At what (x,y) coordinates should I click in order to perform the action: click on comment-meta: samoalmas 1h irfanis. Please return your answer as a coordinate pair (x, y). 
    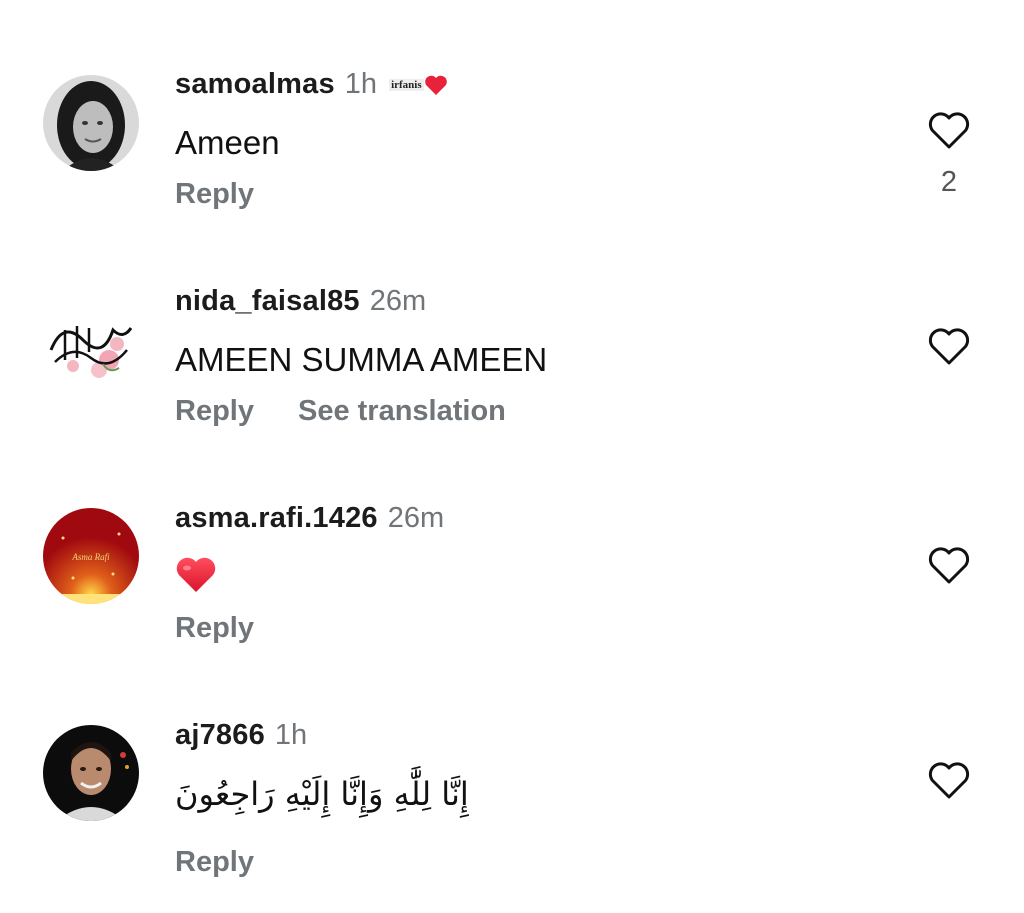
    Looking at the image, I should click on (311, 84).